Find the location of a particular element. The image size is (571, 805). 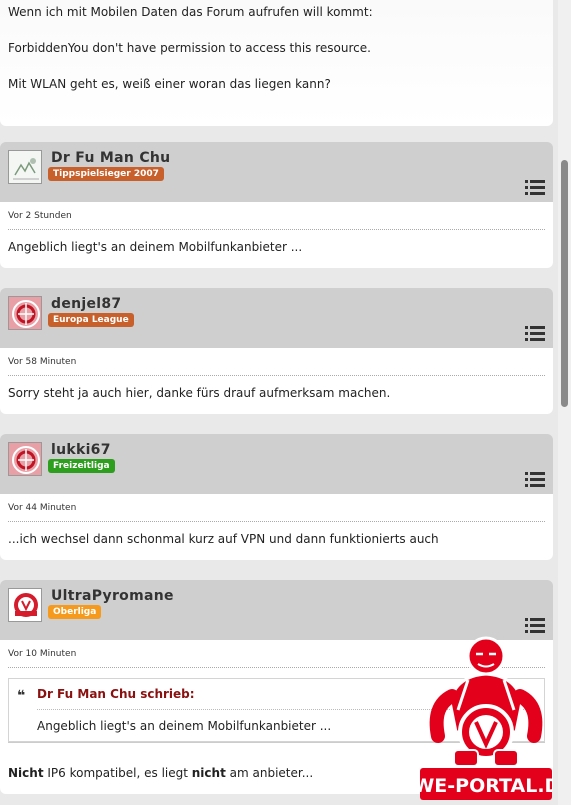

post-header: Dr Fu Man Chu Tippspielsieger 2007 is located at coordinates (276, 174).